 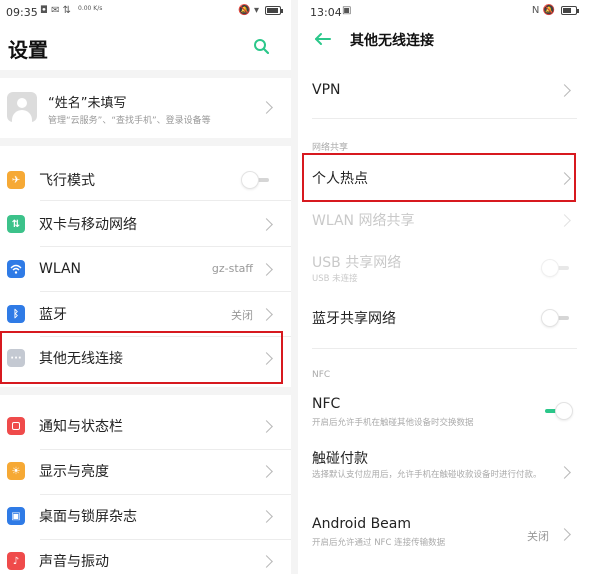 I want to click on profile-name: “姓名”未填写, so click(x=87, y=103).